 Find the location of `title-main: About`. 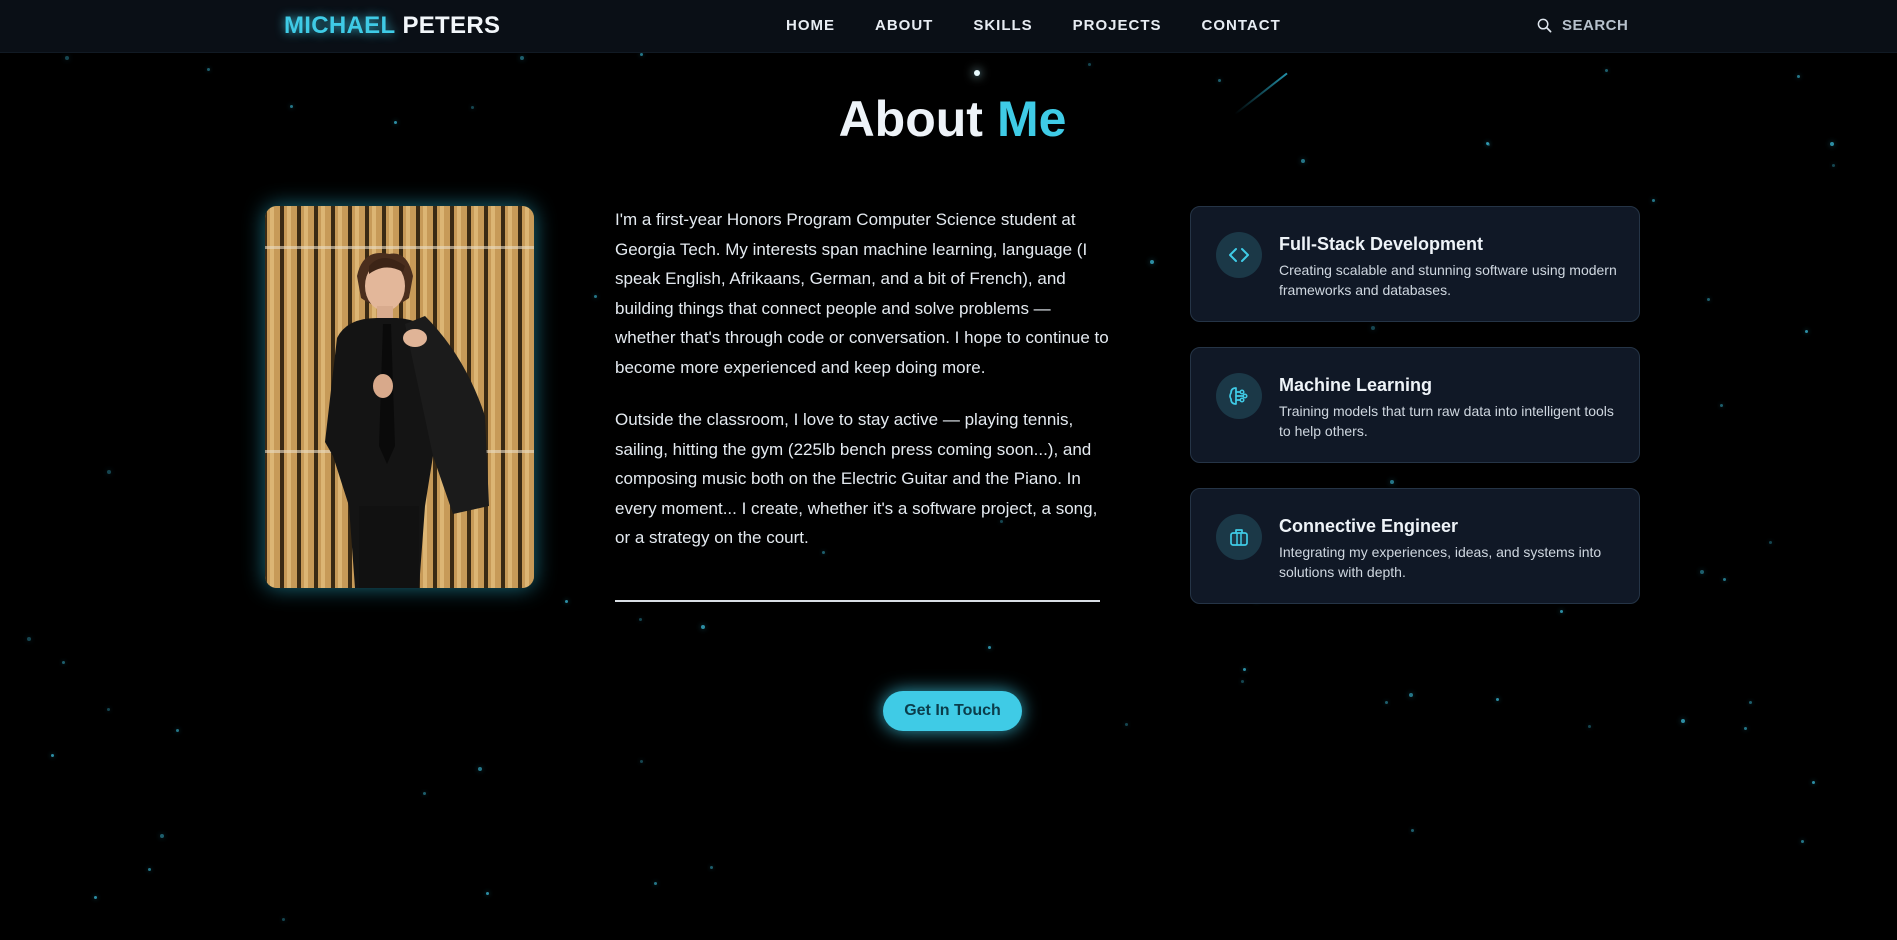

title-main: About is located at coordinates (910, 119).